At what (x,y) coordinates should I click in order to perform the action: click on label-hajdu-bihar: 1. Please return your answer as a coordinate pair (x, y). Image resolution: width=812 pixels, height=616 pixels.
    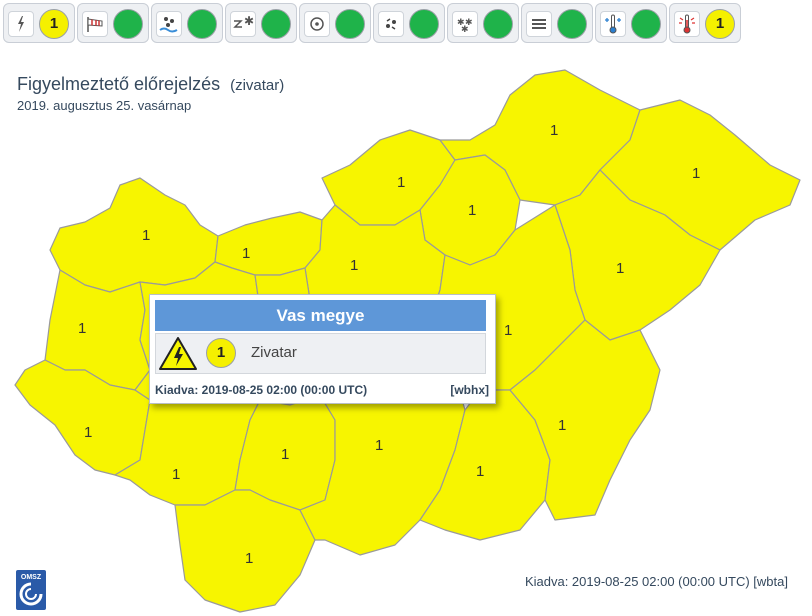
    Looking at the image, I should click on (620, 268).